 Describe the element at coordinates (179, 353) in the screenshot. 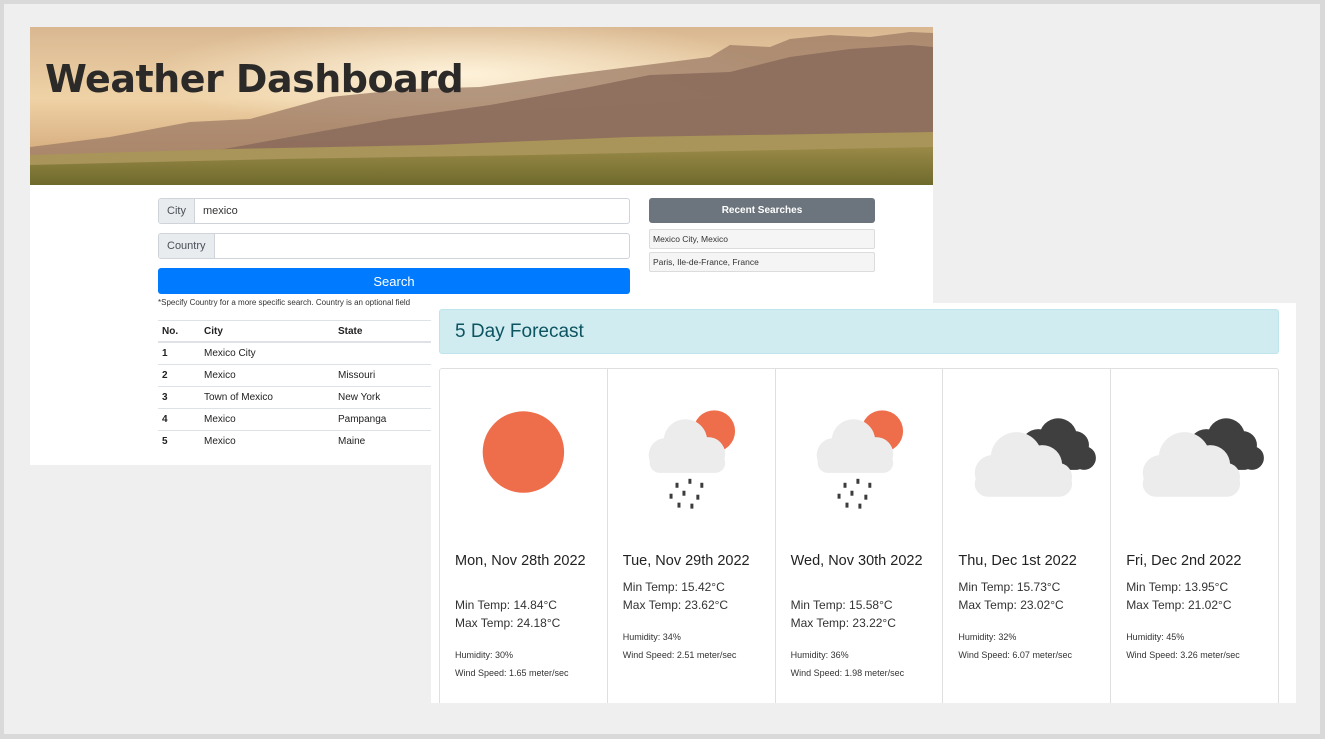

I see `row-number: 1` at that location.